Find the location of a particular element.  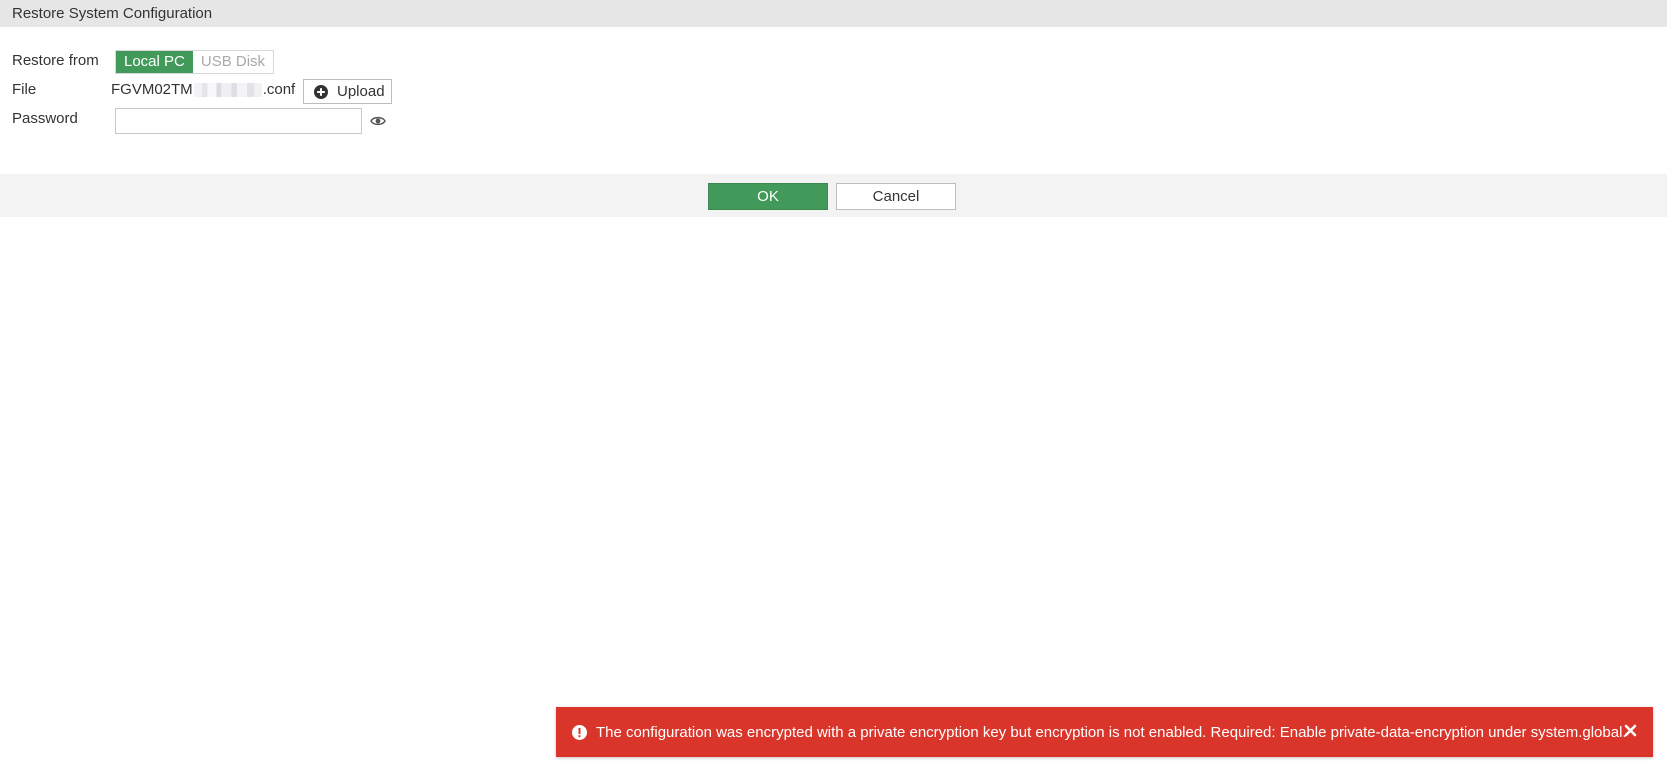

eye-icon is located at coordinates (378, 122).